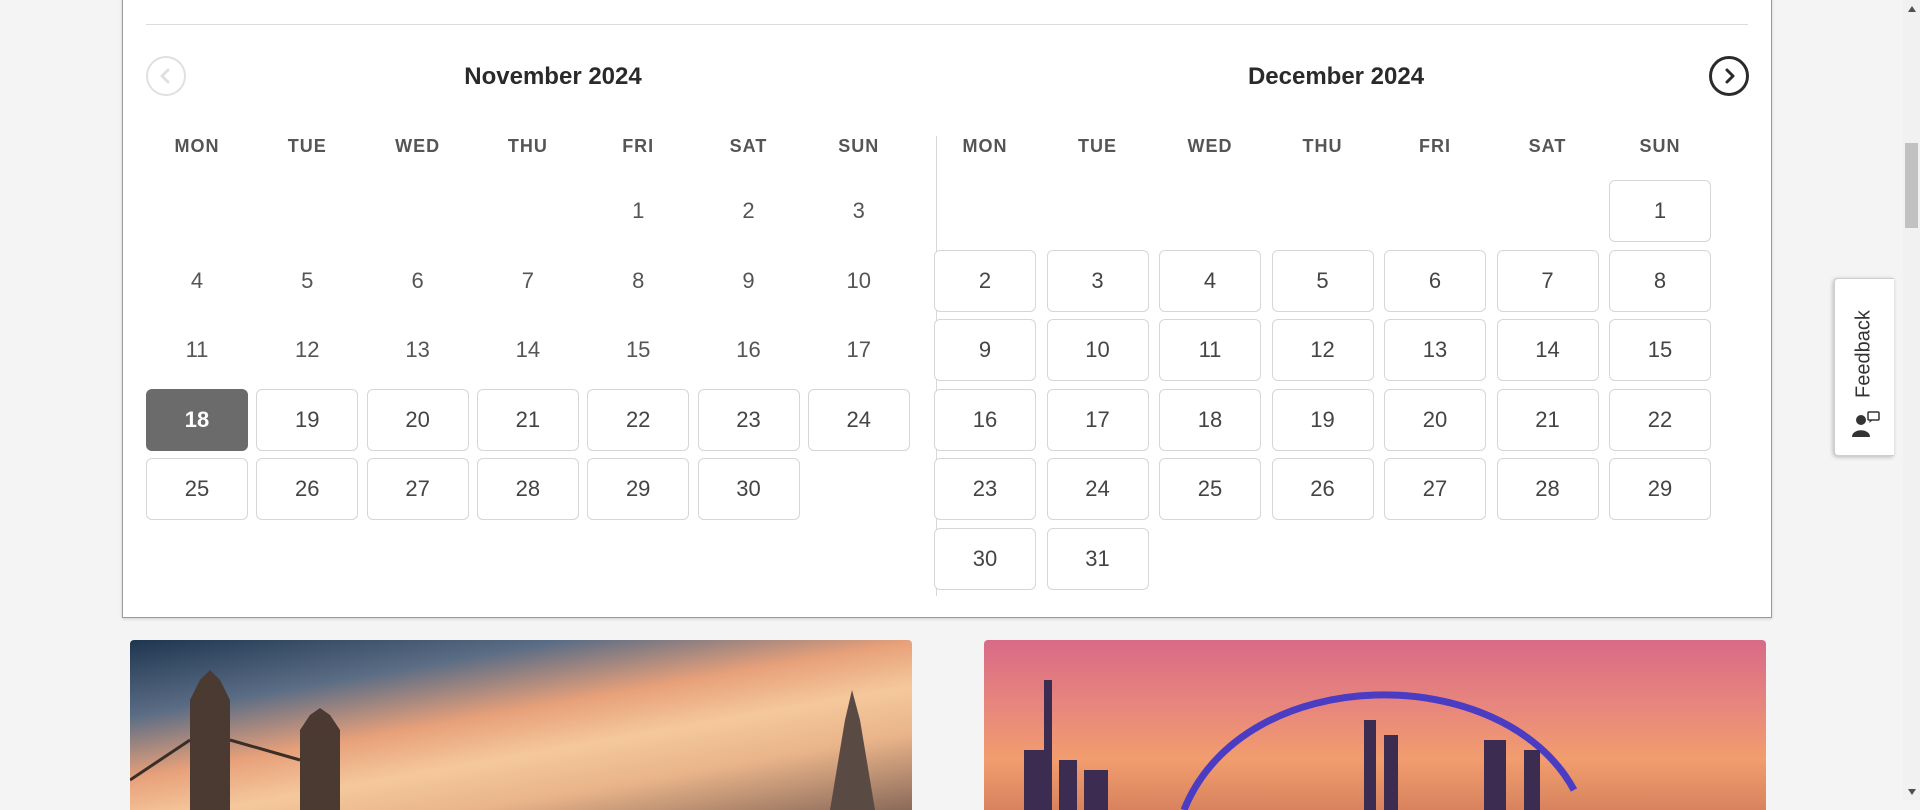  I want to click on dubai-bridge-photo, so click(1375, 725).